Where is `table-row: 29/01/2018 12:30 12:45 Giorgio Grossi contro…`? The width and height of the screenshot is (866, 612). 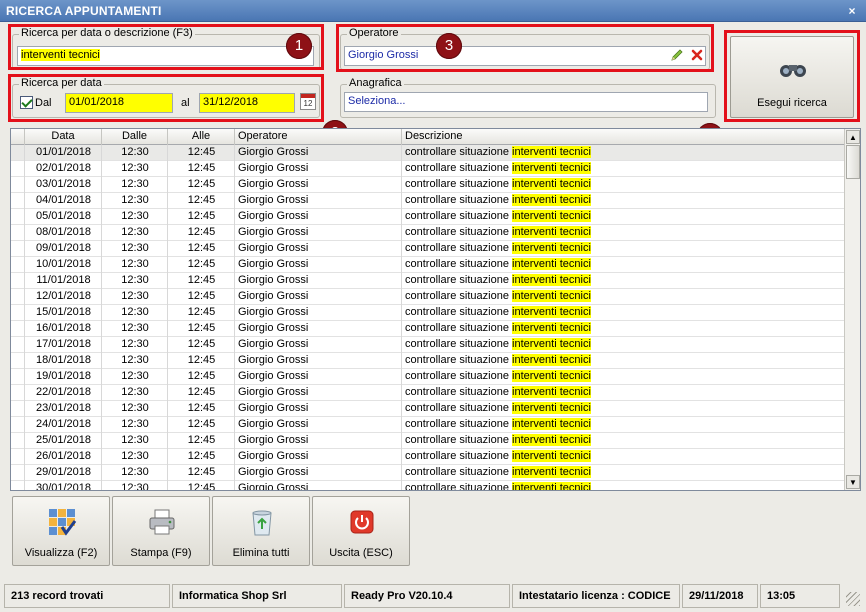
table-row: 29/01/2018 12:30 12:45 Giorgio Grossi contro… is located at coordinates (428, 473).